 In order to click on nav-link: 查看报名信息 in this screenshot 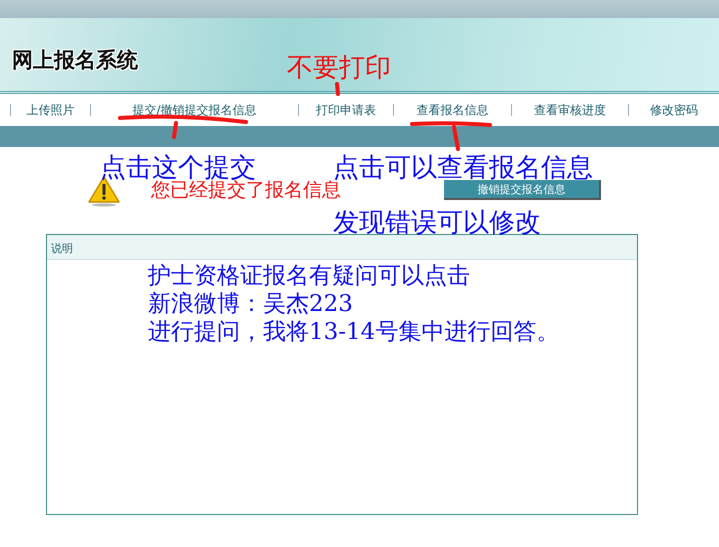, I will do `click(452, 110)`.